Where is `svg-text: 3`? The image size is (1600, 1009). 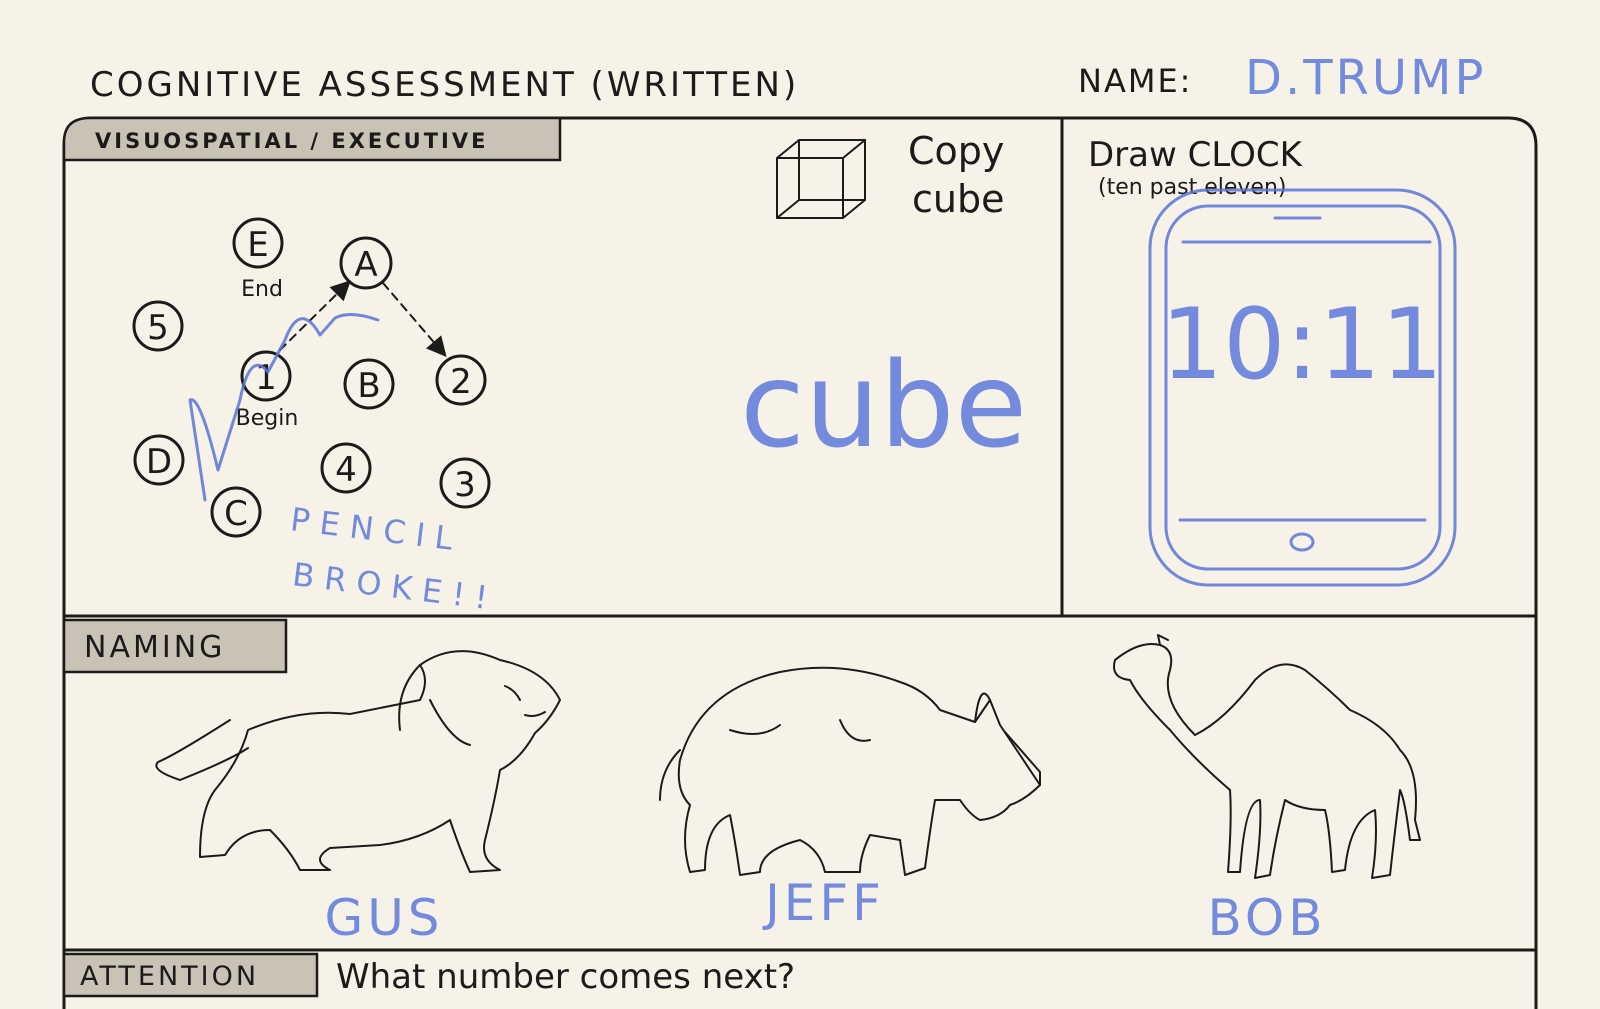
svg-text: 3 is located at coordinates (465, 485).